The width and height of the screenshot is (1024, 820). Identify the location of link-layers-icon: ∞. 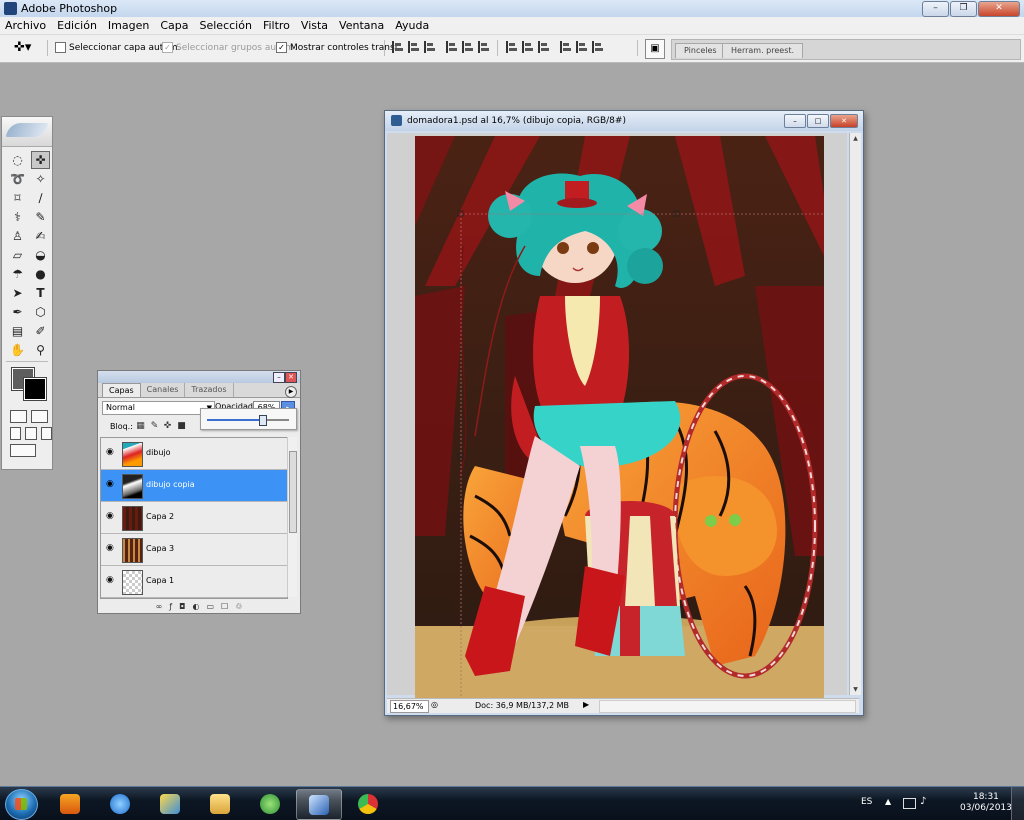
(159, 606).